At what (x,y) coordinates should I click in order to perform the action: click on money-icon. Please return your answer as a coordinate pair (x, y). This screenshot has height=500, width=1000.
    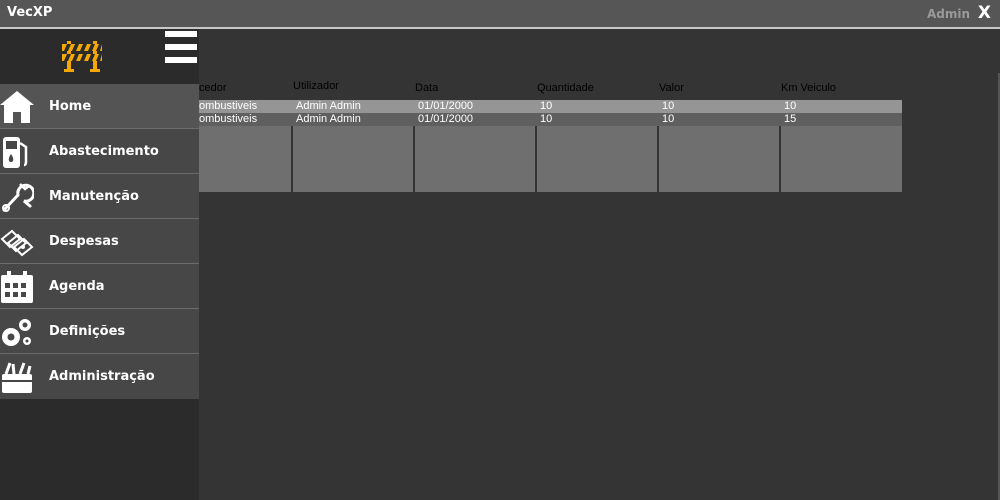
    Looking at the image, I should click on (17, 243).